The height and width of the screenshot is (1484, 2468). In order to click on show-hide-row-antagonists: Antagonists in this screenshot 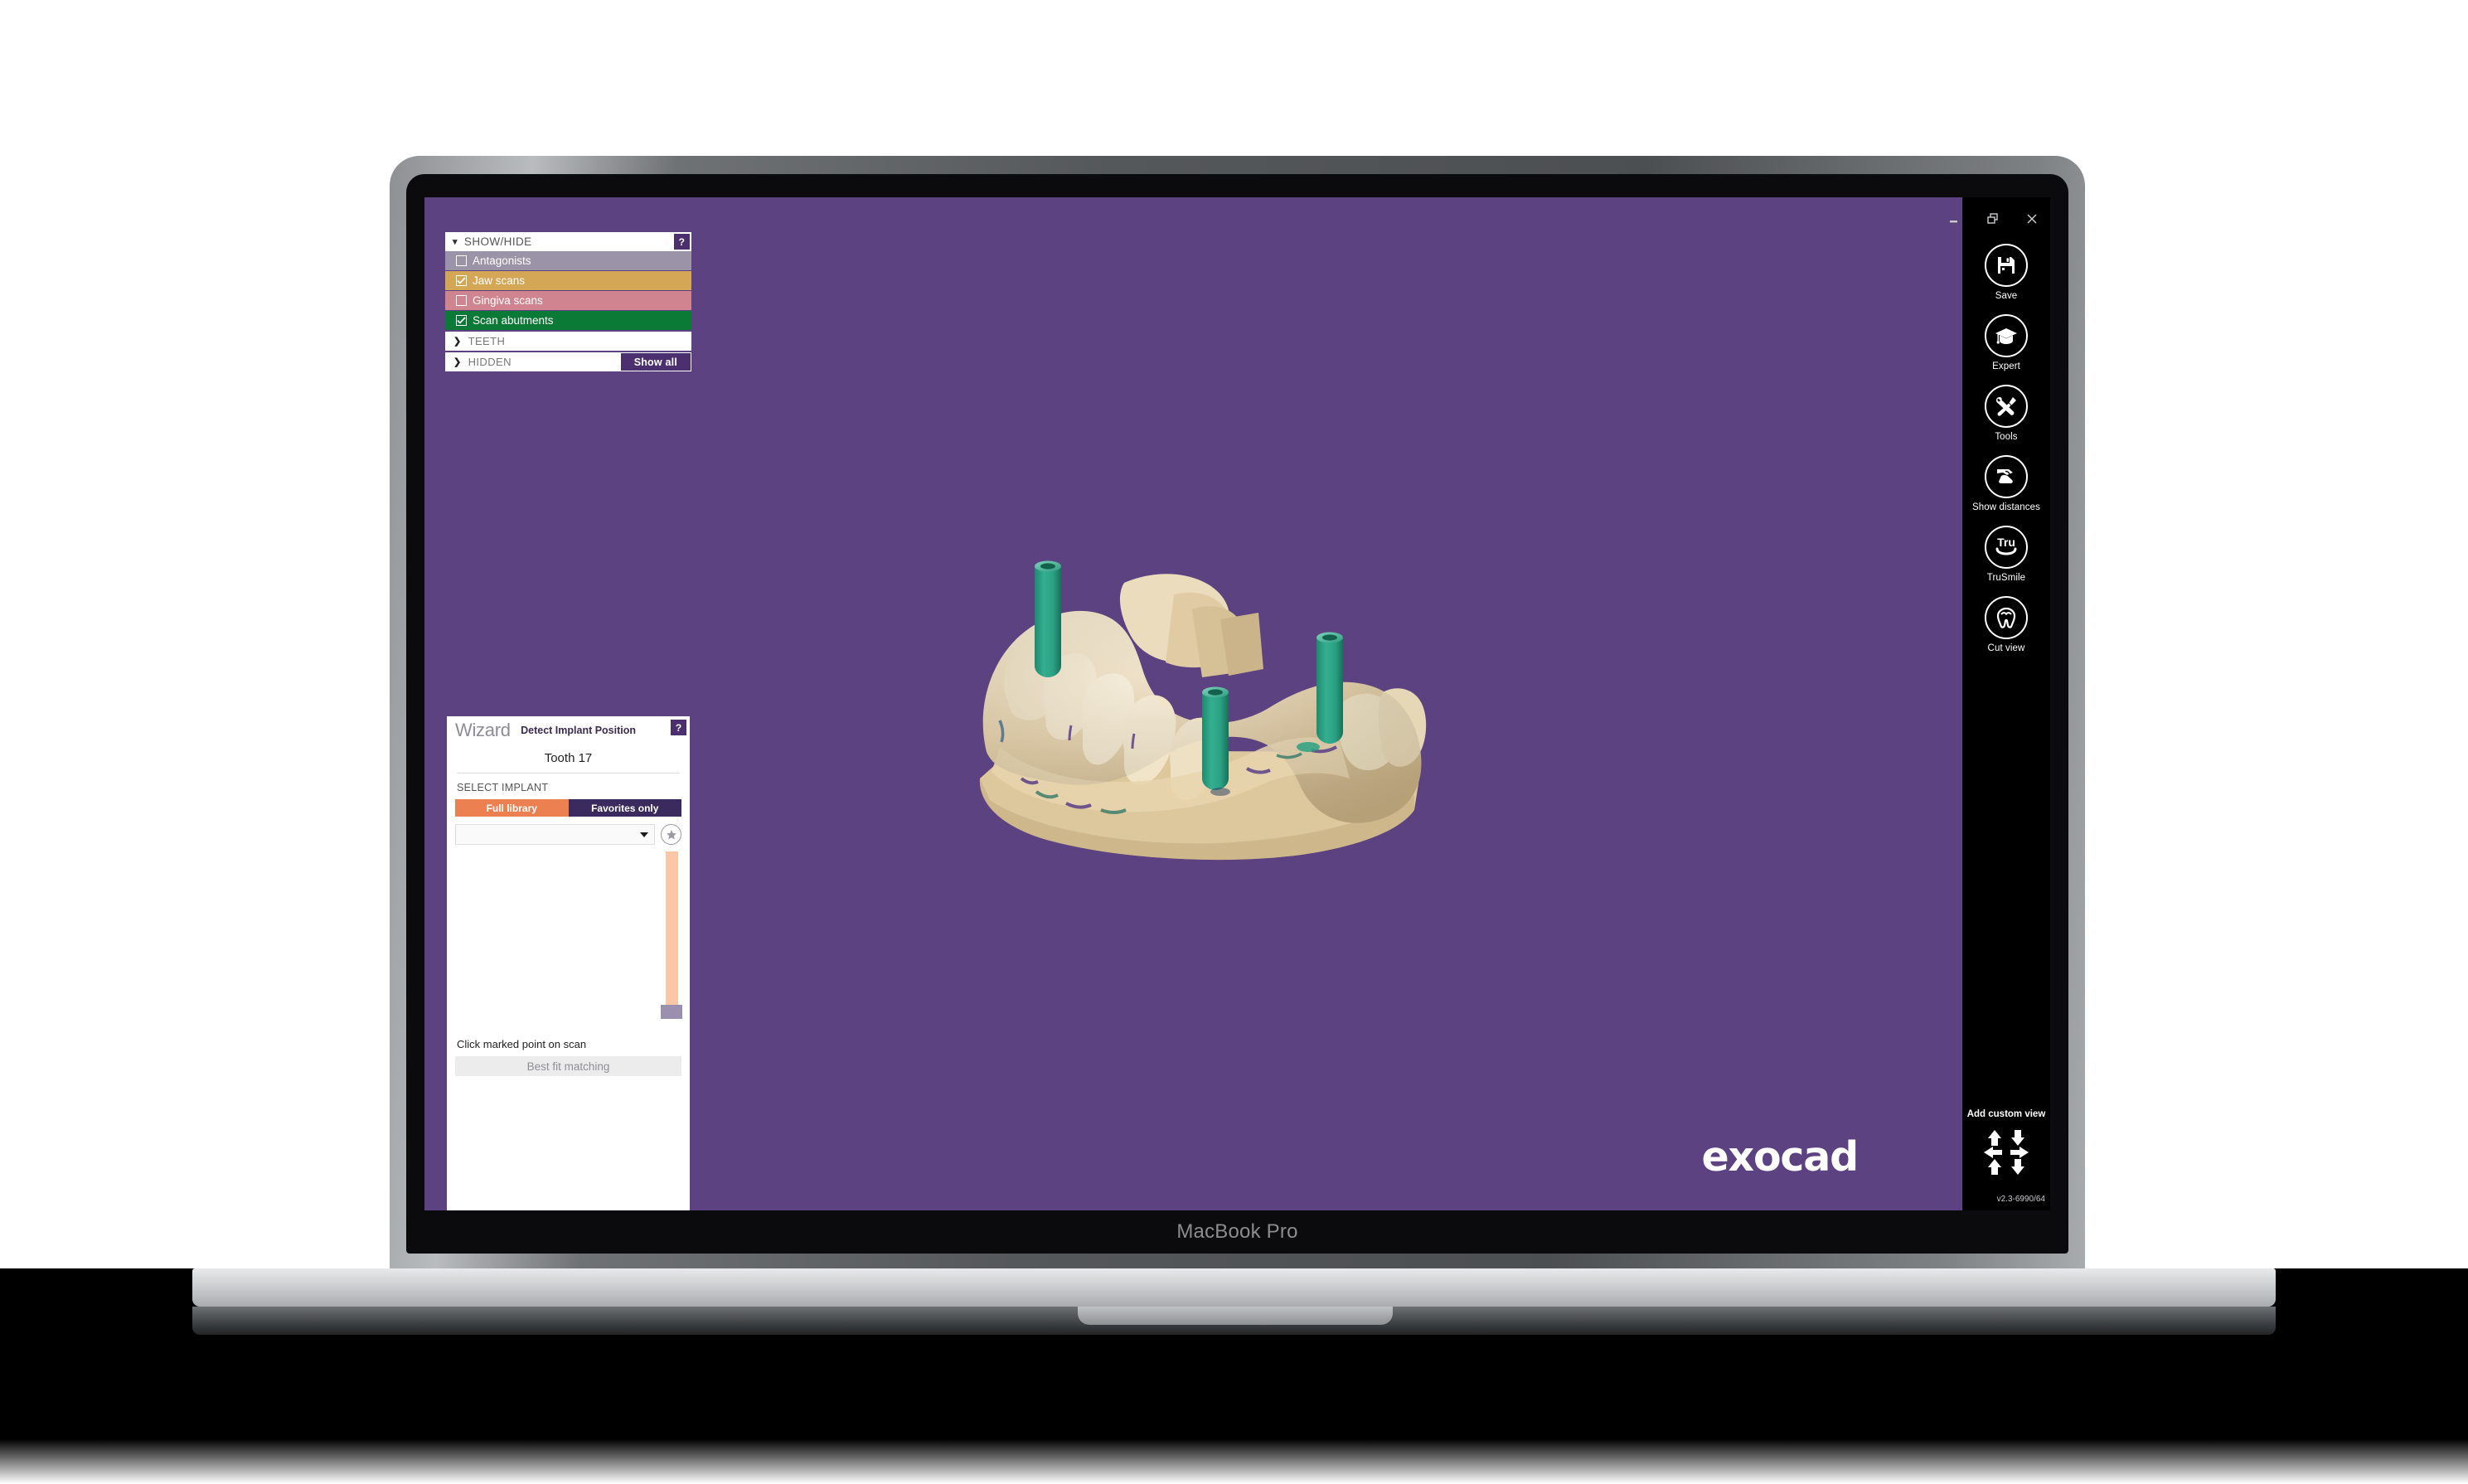, I will do `click(568, 261)`.